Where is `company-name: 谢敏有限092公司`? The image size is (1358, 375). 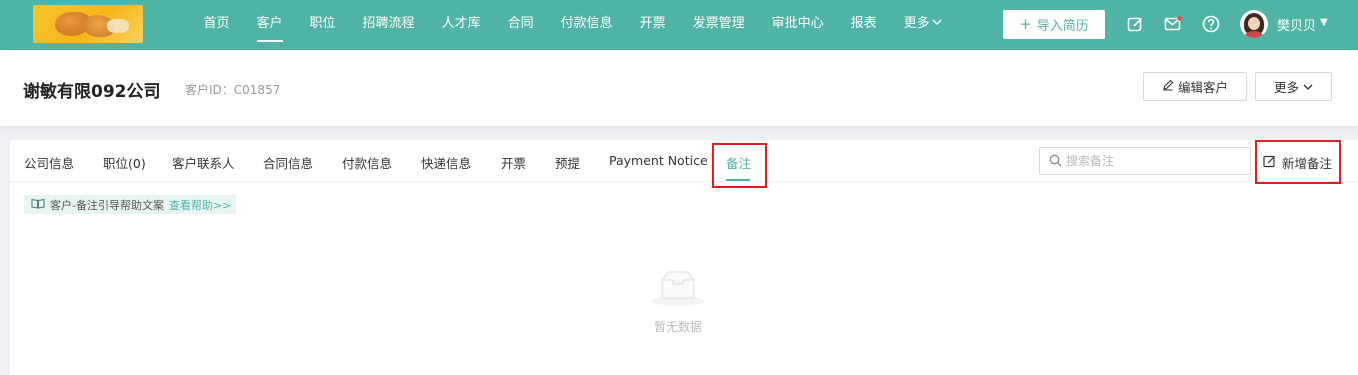 company-name: 谢敏有限092公司 is located at coordinates (92, 92).